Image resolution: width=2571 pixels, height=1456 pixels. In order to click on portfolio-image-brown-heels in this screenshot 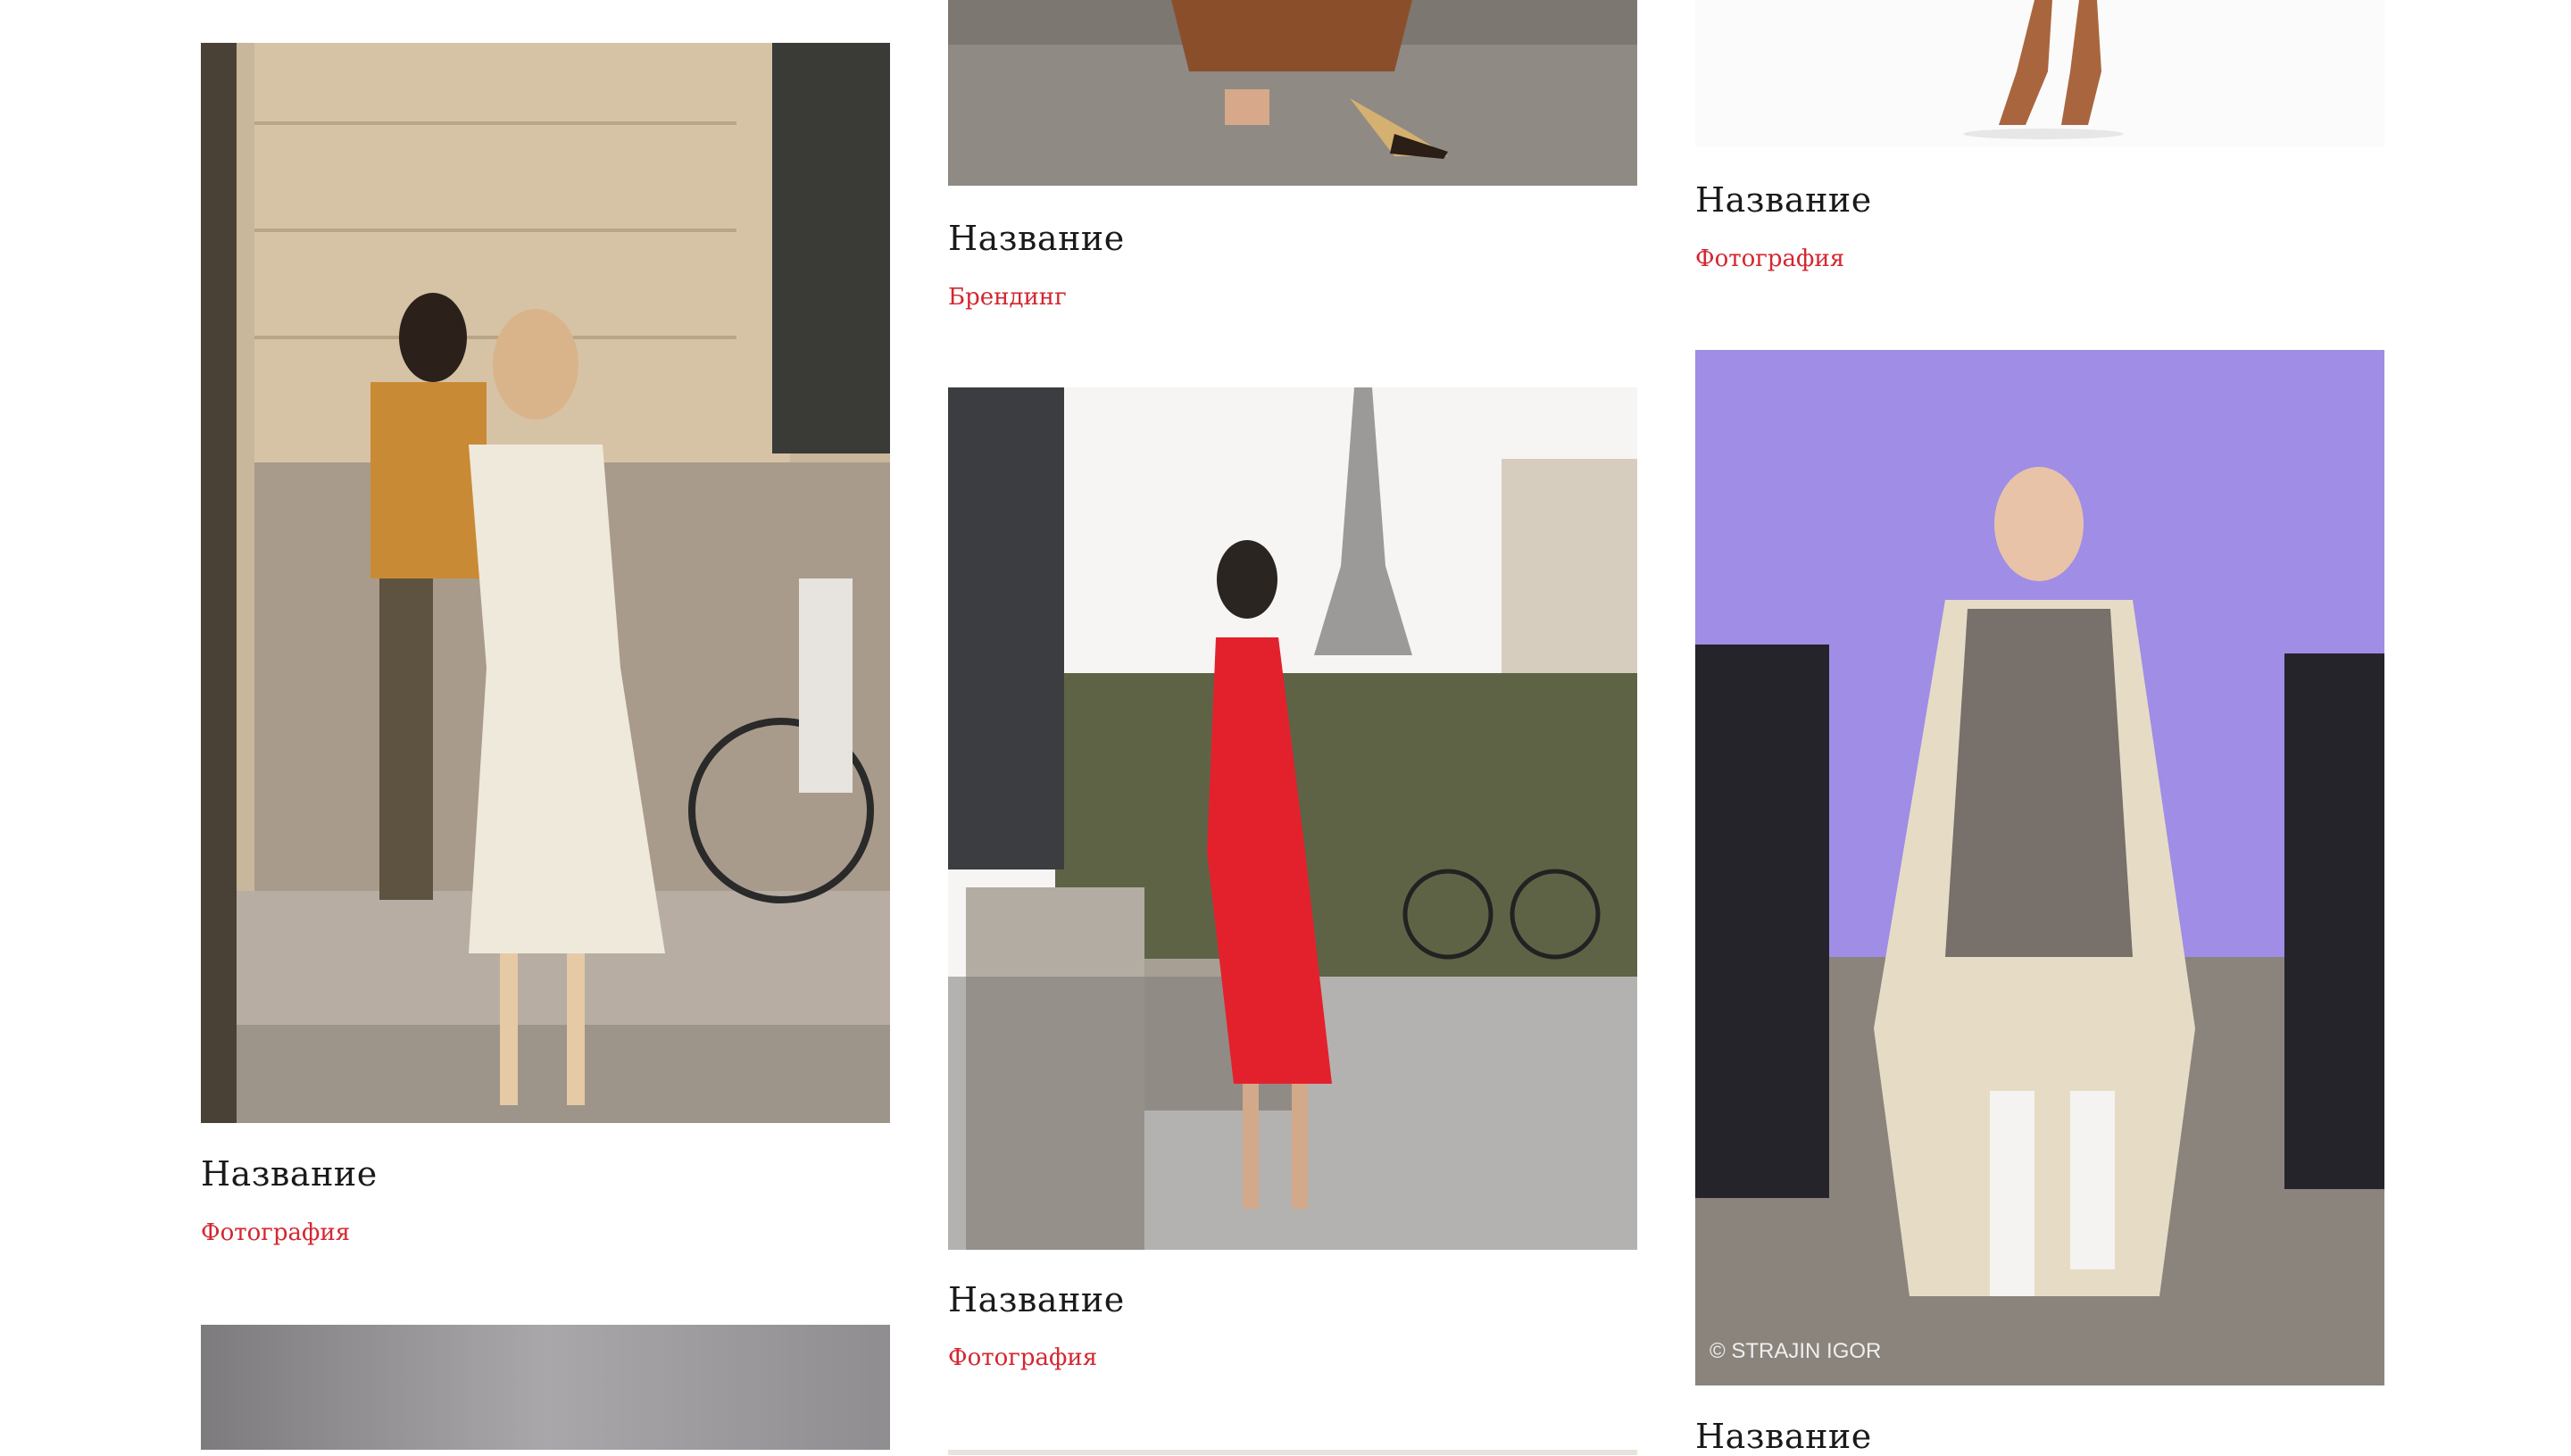, I will do `click(2039, 73)`.